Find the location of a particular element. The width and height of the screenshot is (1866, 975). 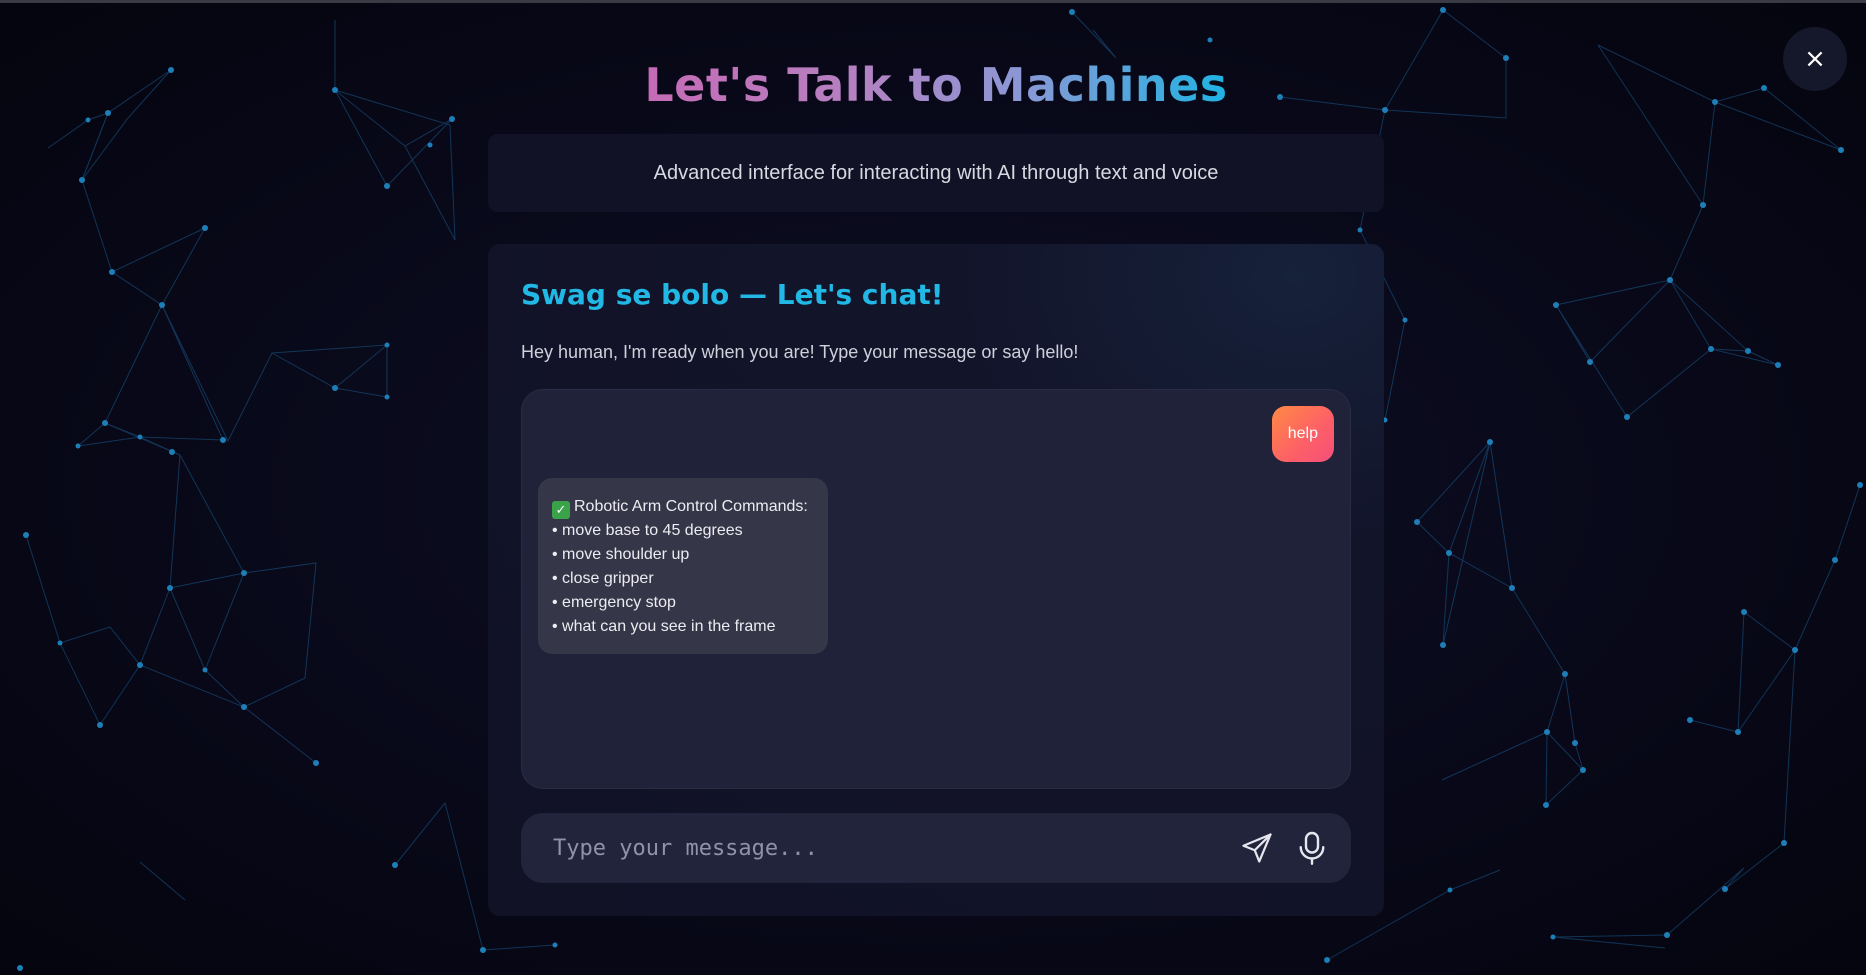

bot-message-line: • move shoulder up is located at coordinates (621, 554).